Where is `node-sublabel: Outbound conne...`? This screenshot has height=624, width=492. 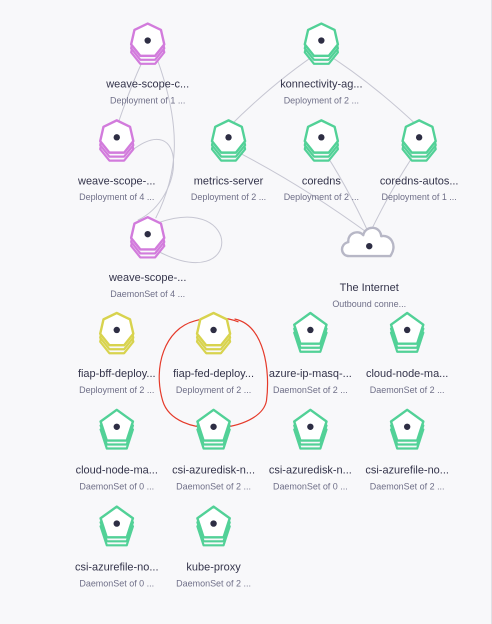
node-sublabel: Outbound conne... is located at coordinates (369, 304).